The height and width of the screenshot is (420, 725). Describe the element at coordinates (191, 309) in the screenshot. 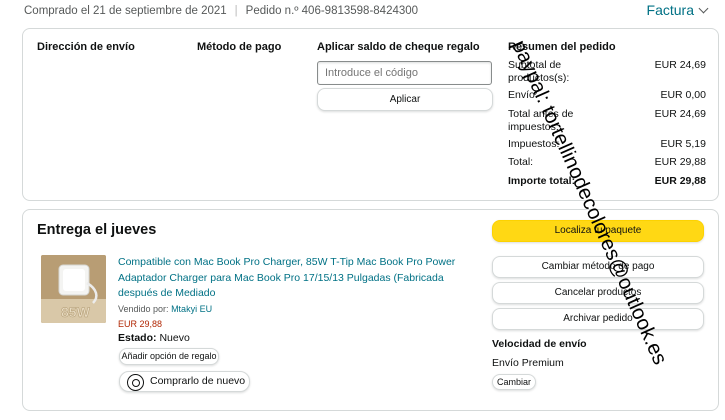

I see `seller-link: Mtakyi EU` at that location.